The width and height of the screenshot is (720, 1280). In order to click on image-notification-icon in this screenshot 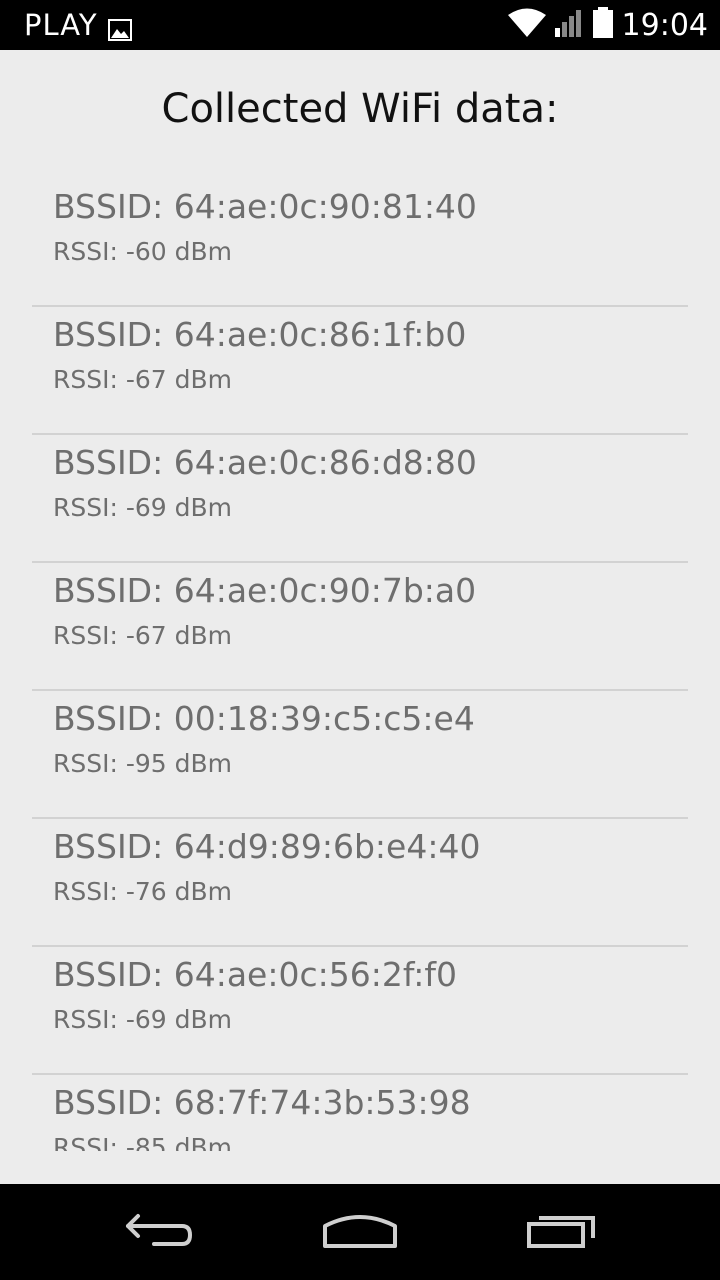, I will do `click(119, 27)`.